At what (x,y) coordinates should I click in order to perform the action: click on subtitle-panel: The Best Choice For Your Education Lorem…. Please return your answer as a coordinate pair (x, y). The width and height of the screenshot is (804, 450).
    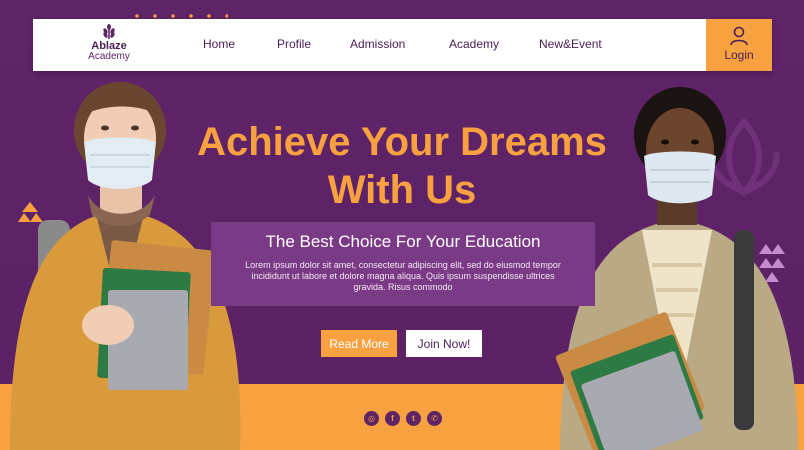
    Looking at the image, I should click on (403, 264).